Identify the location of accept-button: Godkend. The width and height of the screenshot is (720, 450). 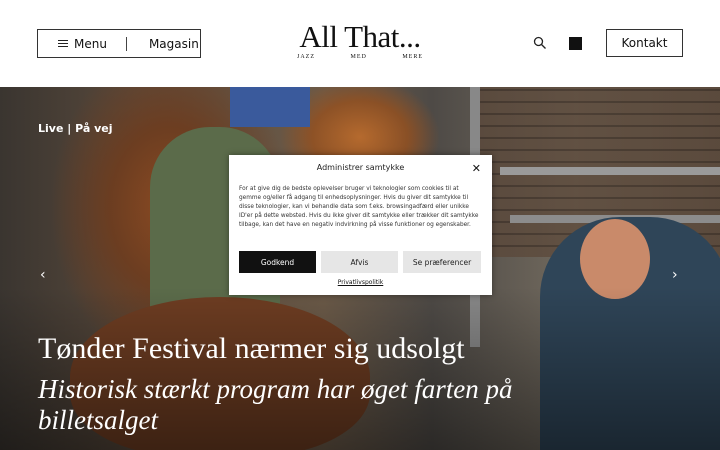
(277, 262).